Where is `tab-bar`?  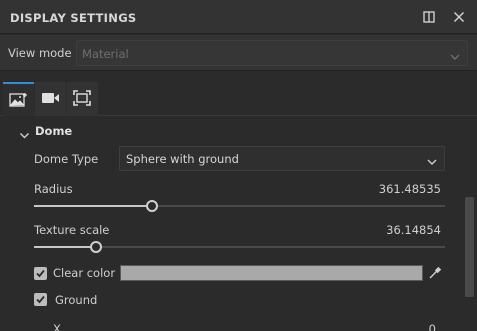
tab-bar is located at coordinates (238, 94).